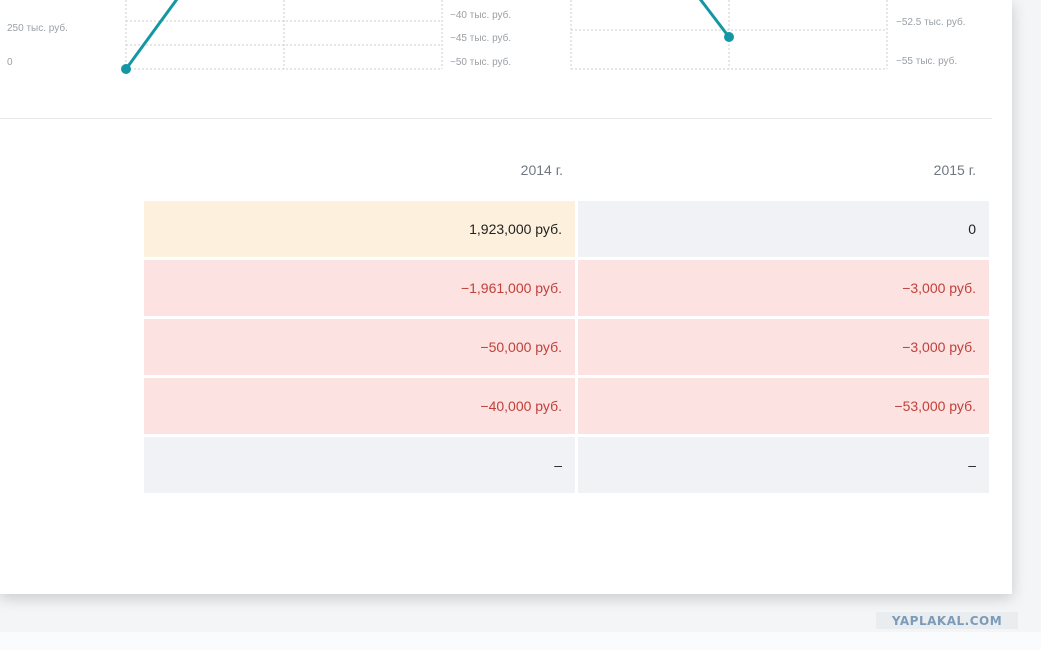  I want to click on table-cell: −53,000 руб., so click(783, 406).